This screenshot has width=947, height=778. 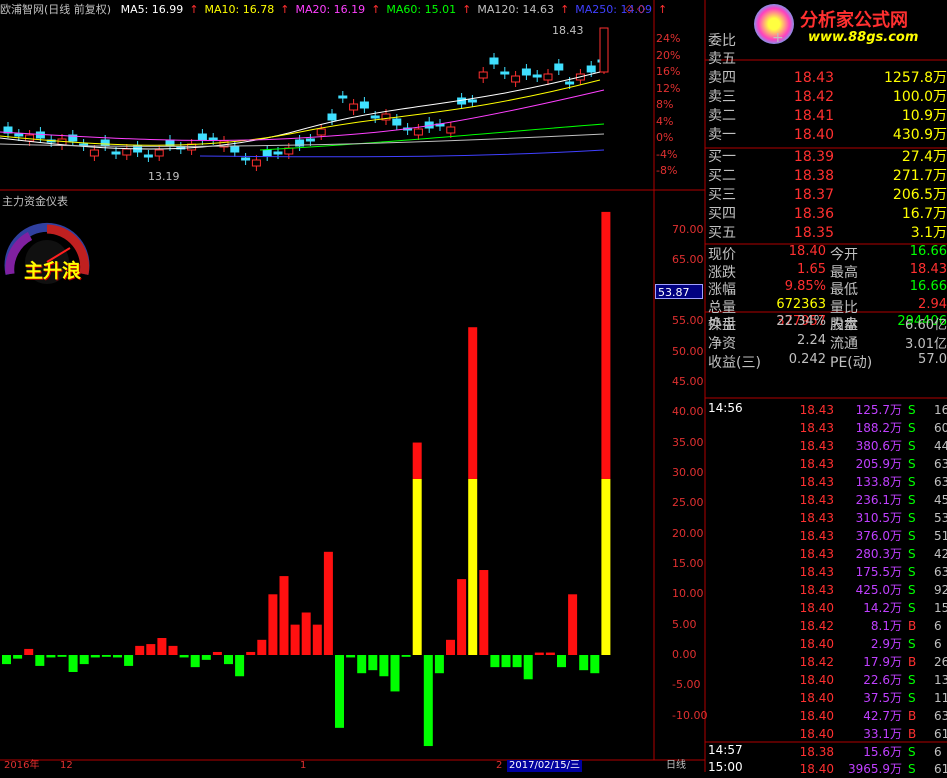 I want to click on year-label: 2016年, so click(x=22, y=765).